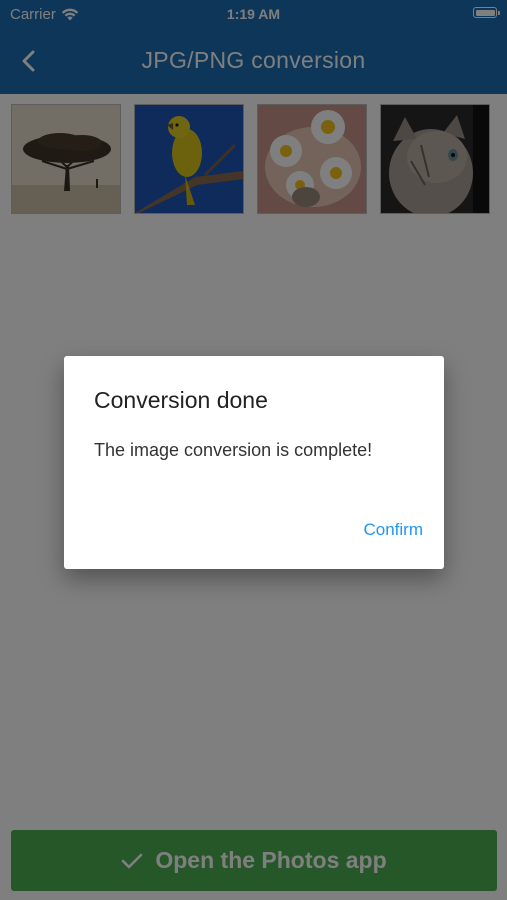  Describe the element at coordinates (181, 400) in the screenshot. I see `dialog-title: Conversion done` at that location.